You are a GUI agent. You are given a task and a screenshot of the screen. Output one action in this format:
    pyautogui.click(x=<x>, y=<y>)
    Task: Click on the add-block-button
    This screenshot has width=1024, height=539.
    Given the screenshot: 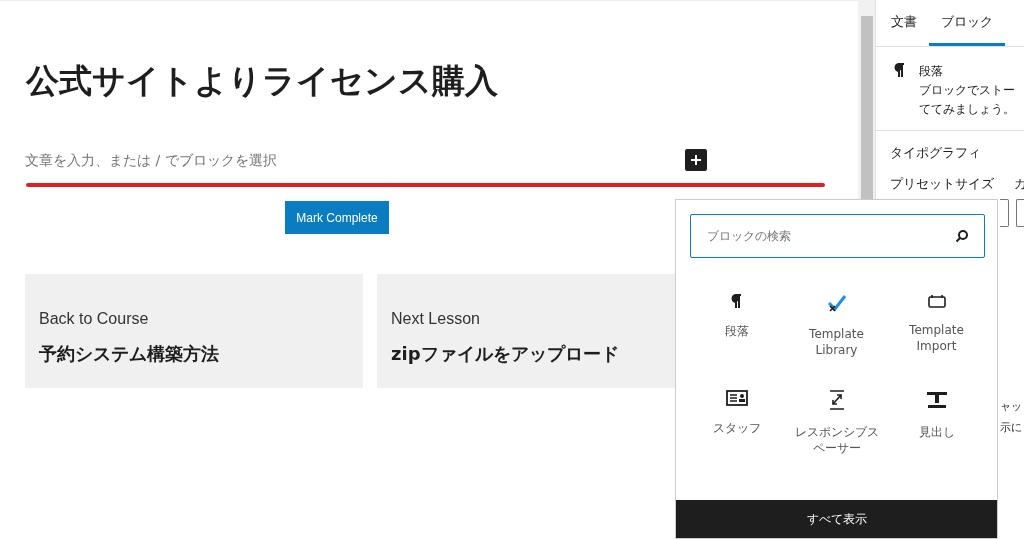 What is the action you would take?
    pyautogui.click(x=696, y=160)
    